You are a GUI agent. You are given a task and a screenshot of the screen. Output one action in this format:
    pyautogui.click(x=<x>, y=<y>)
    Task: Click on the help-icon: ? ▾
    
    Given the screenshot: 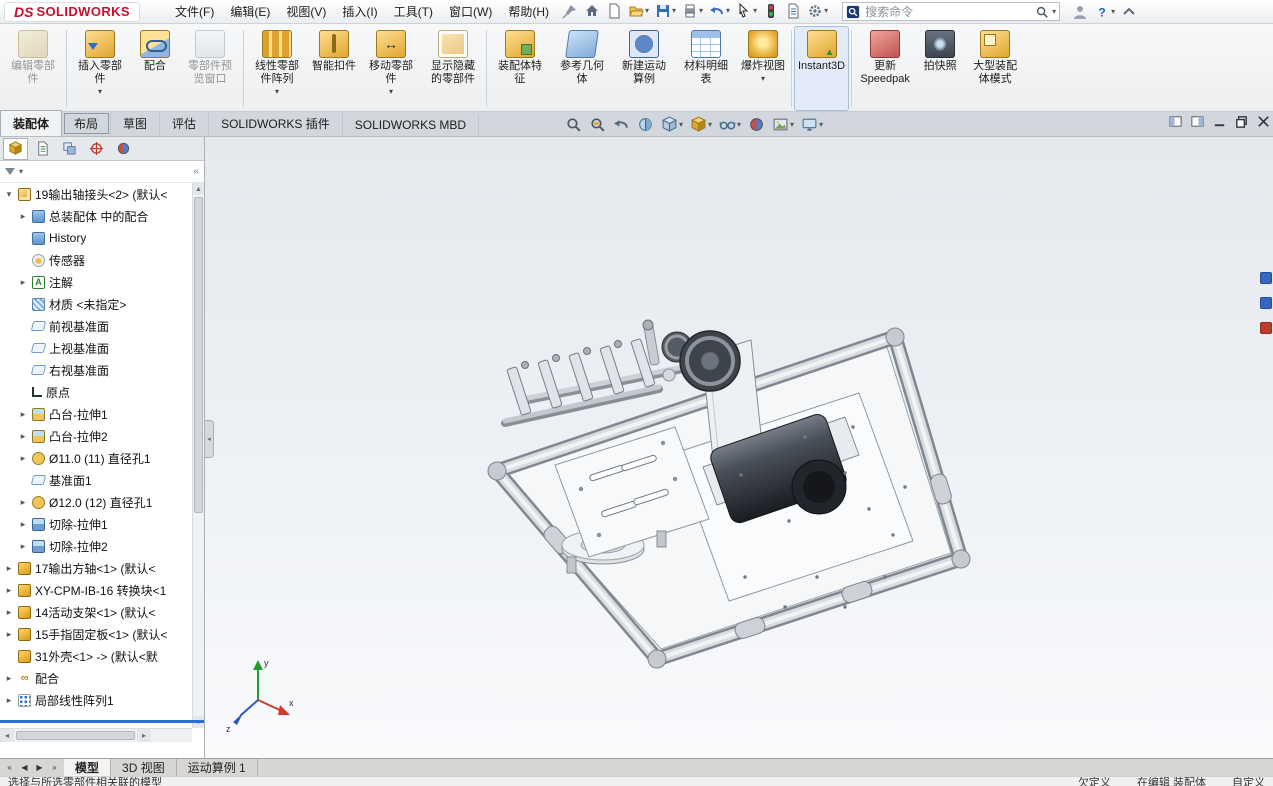 What is the action you would take?
    pyautogui.click(x=1104, y=12)
    